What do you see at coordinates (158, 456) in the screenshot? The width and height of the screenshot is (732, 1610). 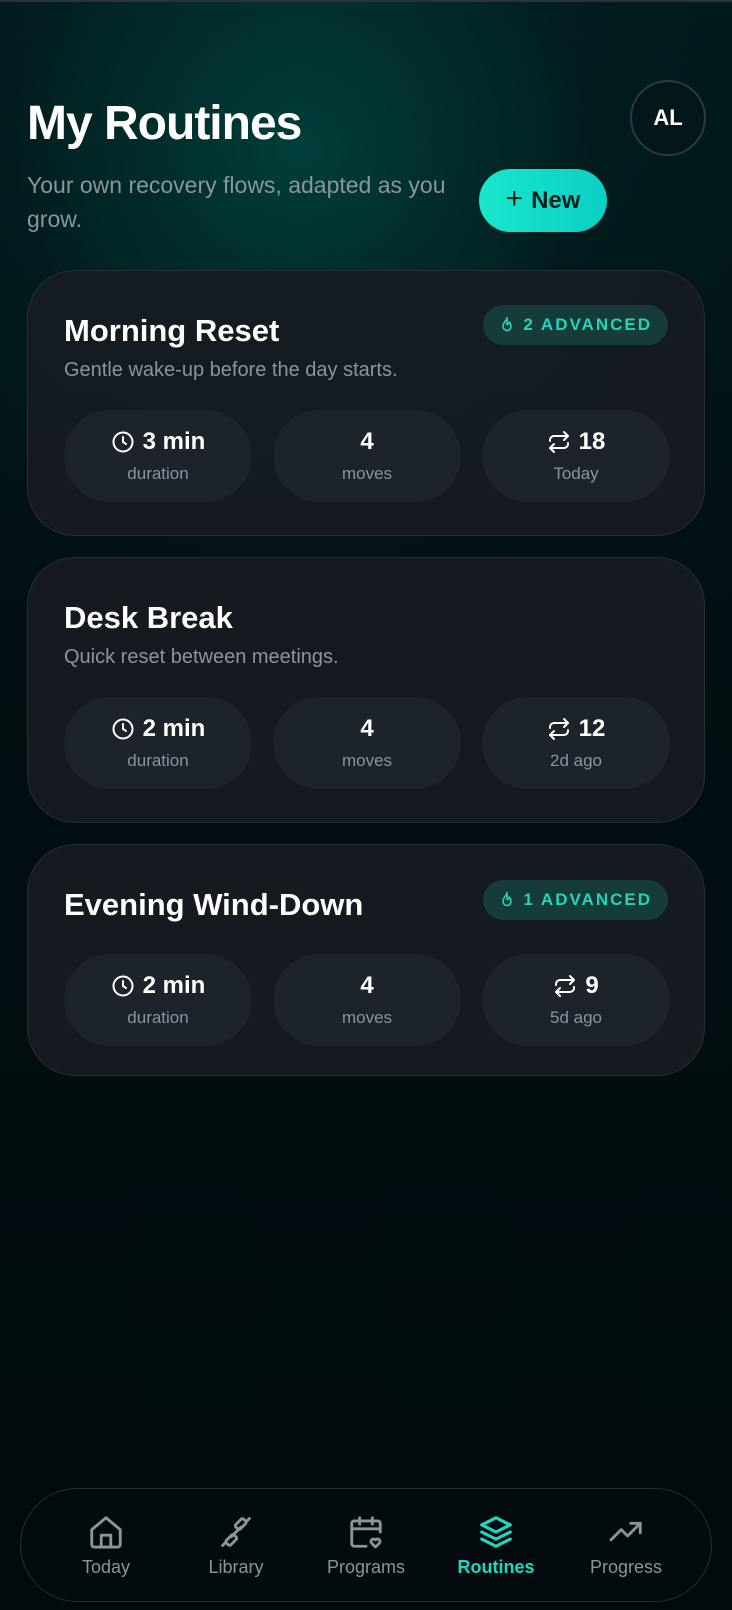 I see `duration-stat: 3 min duration` at bounding box center [158, 456].